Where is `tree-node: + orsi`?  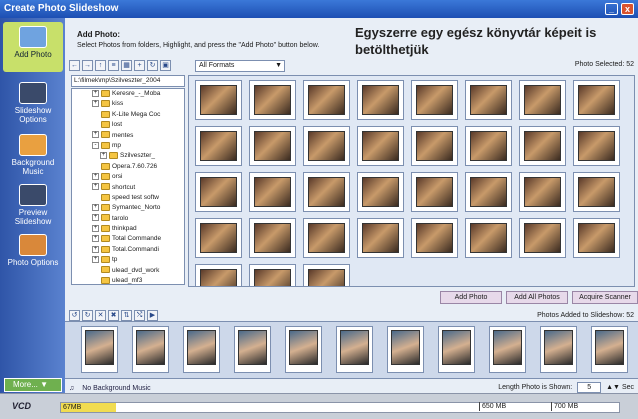 tree-node: + orsi is located at coordinates (128, 177).